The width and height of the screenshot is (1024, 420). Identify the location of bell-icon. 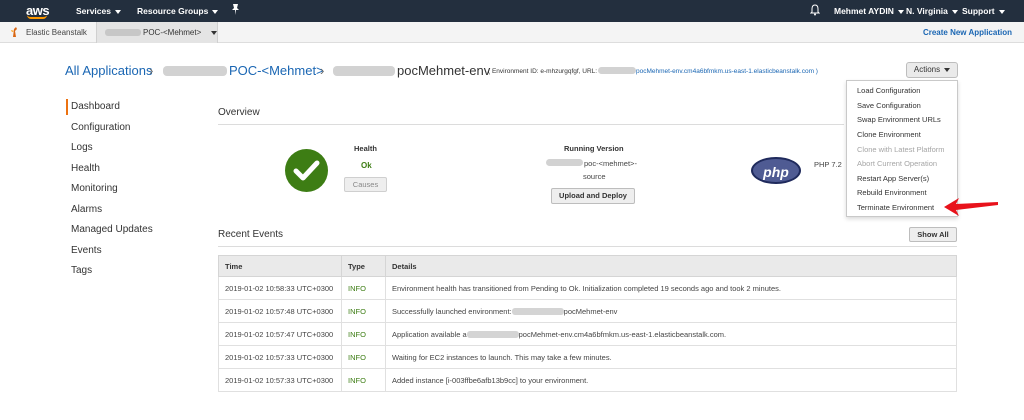
(815, 11).